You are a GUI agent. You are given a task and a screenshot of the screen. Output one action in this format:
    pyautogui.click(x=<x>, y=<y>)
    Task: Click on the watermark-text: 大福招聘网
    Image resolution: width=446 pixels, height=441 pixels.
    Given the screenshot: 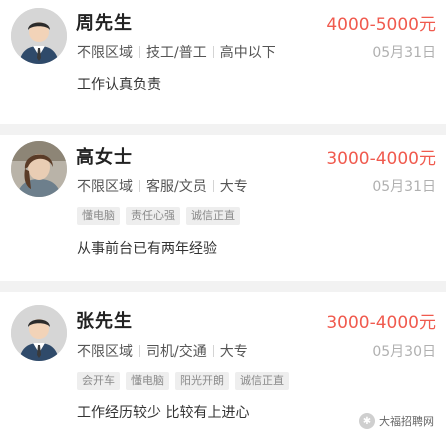 What is the action you would take?
    pyautogui.click(x=406, y=421)
    